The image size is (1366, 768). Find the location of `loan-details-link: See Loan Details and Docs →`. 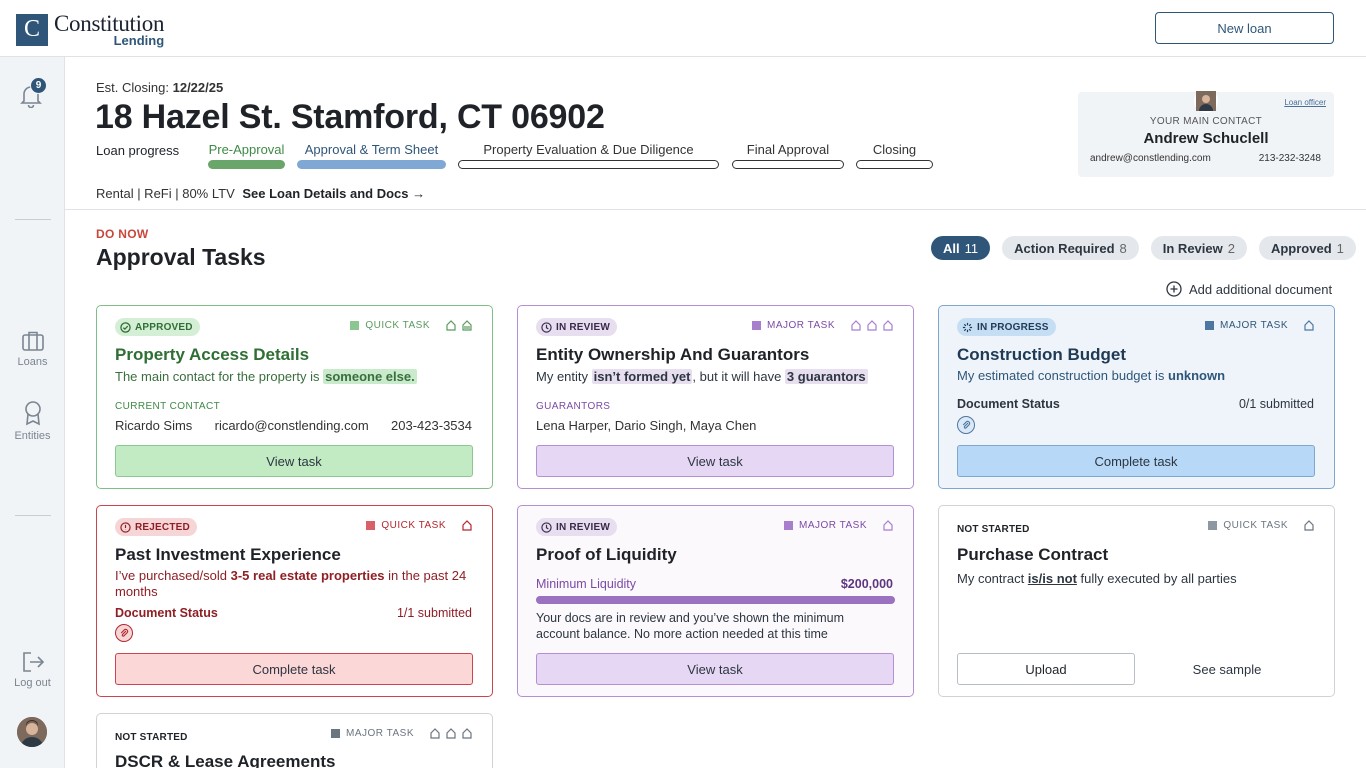

loan-details-link: See Loan Details and Docs → is located at coordinates (333, 193).